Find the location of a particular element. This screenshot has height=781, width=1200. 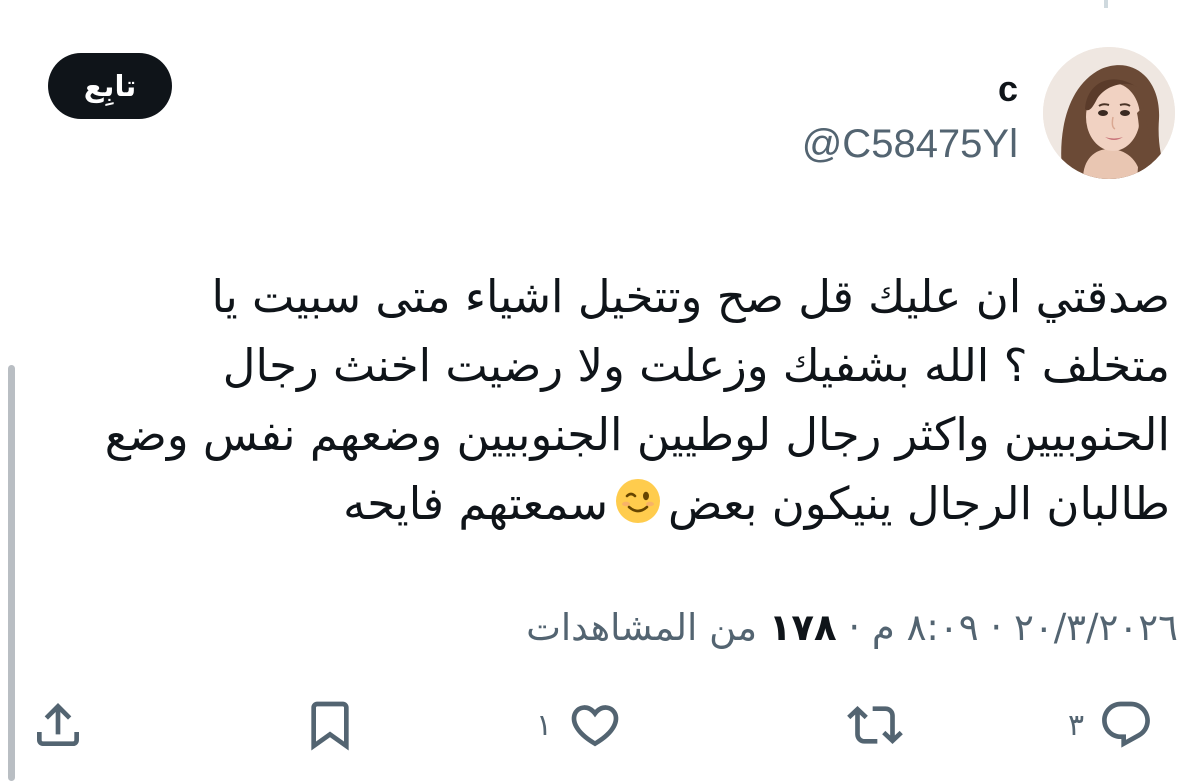

reply-count: ٣ is located at coordinates (1076, 725).